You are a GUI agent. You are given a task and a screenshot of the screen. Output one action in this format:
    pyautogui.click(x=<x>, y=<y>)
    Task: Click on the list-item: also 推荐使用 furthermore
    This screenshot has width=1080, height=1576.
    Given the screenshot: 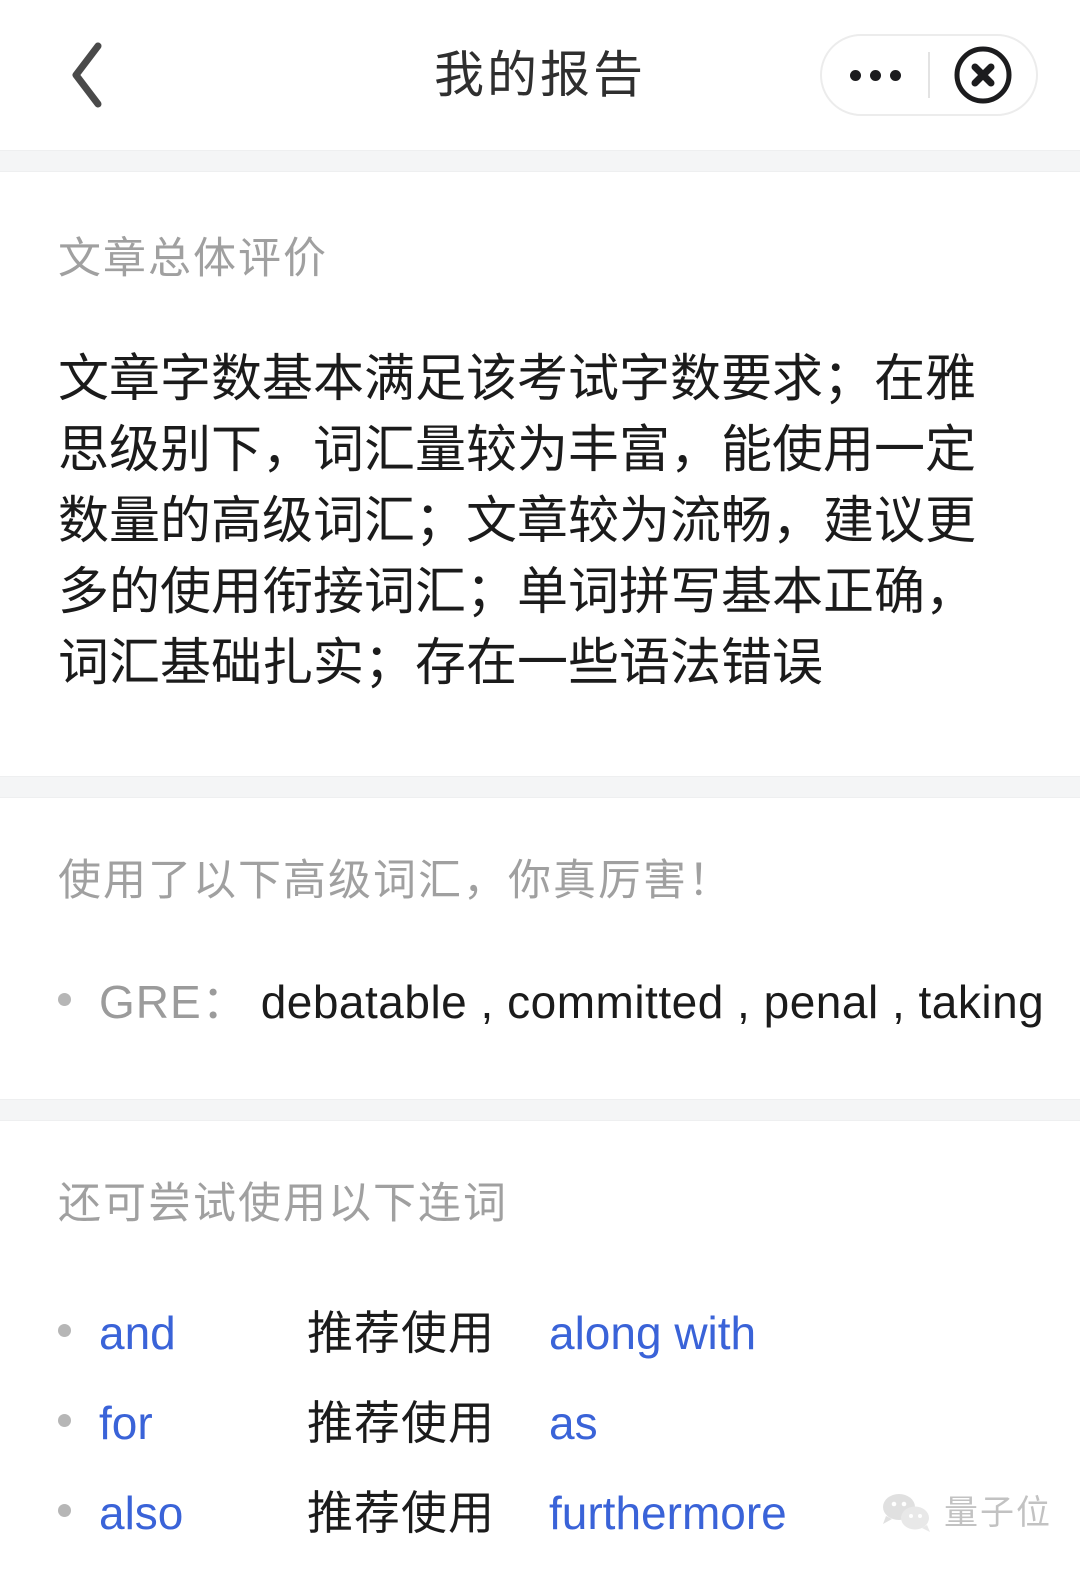 What is the action you would take?
    pyautogui.click(x=540, y=1513)
    